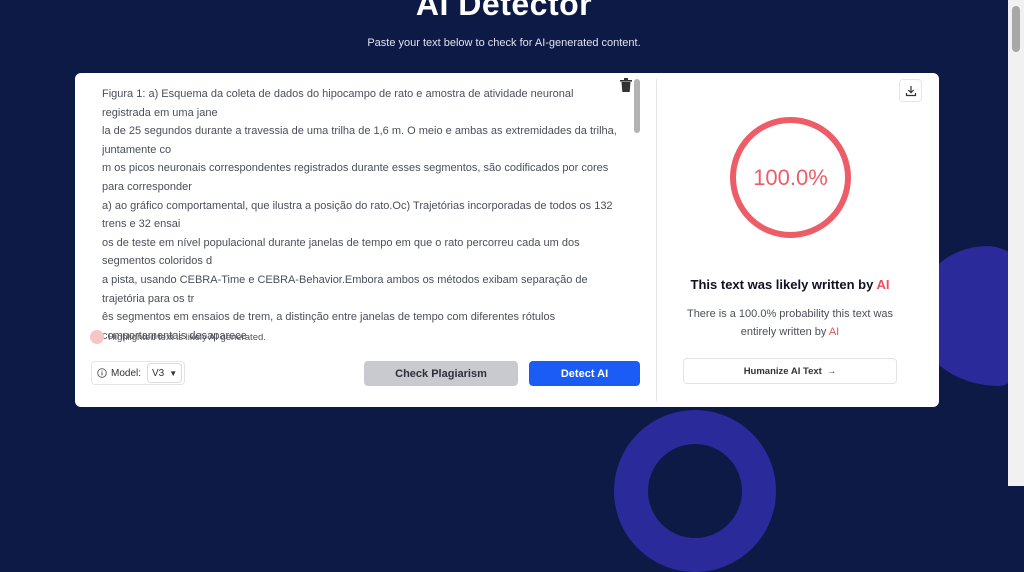  Describe the element at coordinates (626, 85) in the screenshot. I see `trash-icon` at that location.